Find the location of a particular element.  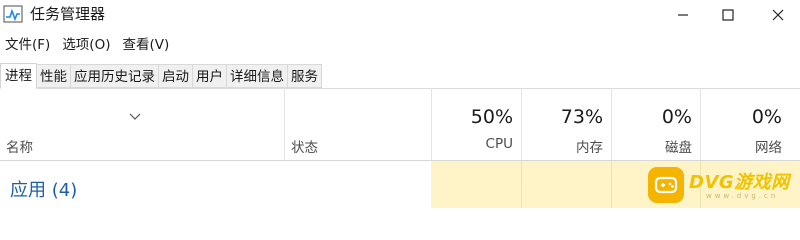

tab-details: 详细信息 is located at coordinates (257, 76).